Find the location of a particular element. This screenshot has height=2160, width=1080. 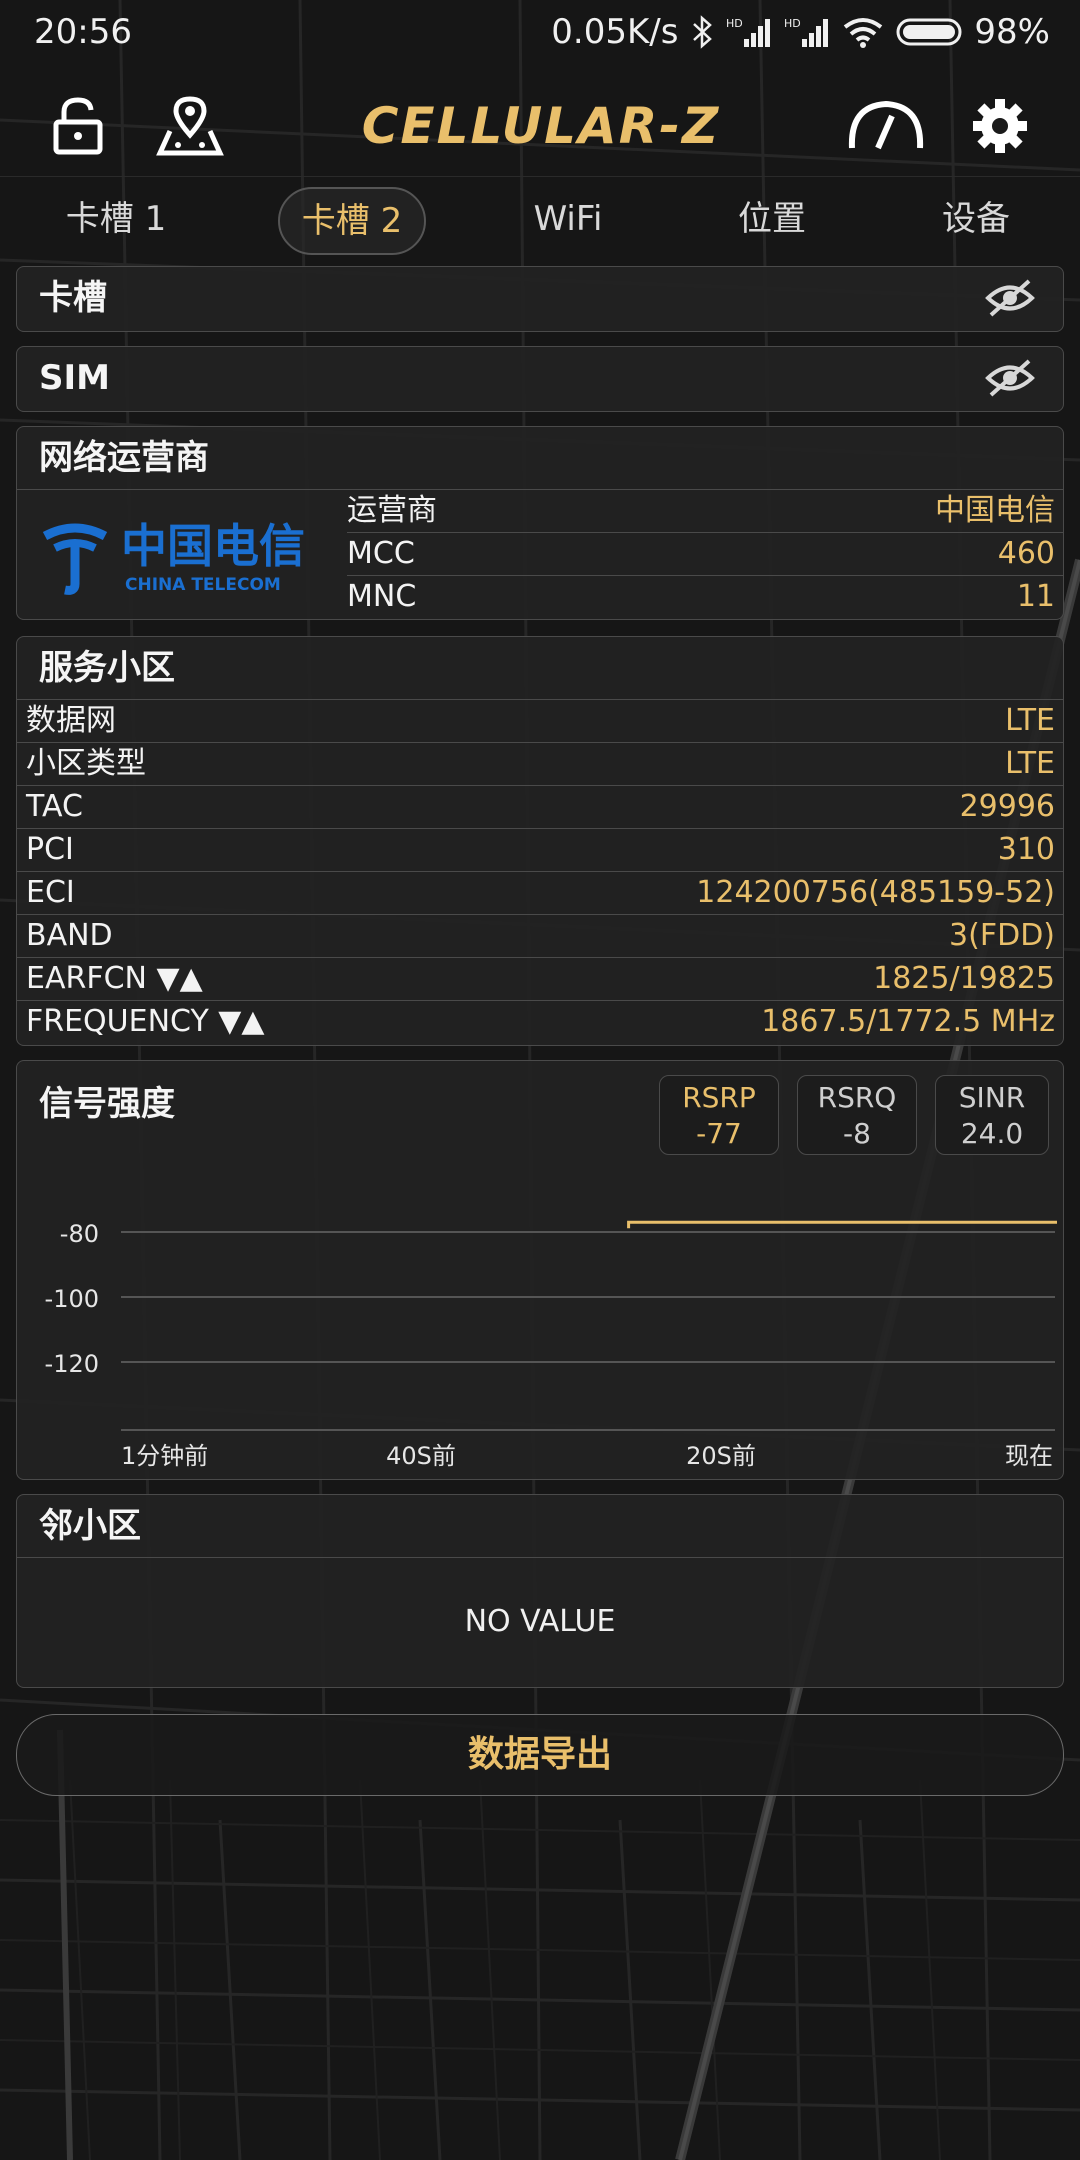

tab-bar: 卡槽 1 卡槽 2 WiFi 位置 设备 is located at coordinates (540, 218).